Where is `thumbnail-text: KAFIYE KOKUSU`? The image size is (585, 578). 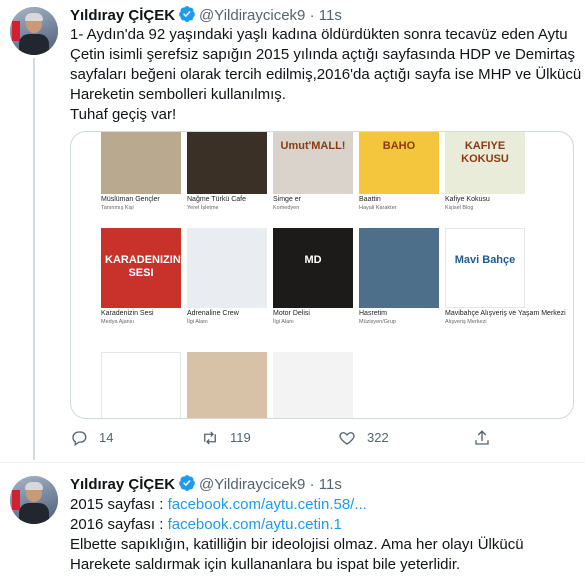 thumbnail-text: KAFIYE KOKUSU is located at coordinates (485, 152).